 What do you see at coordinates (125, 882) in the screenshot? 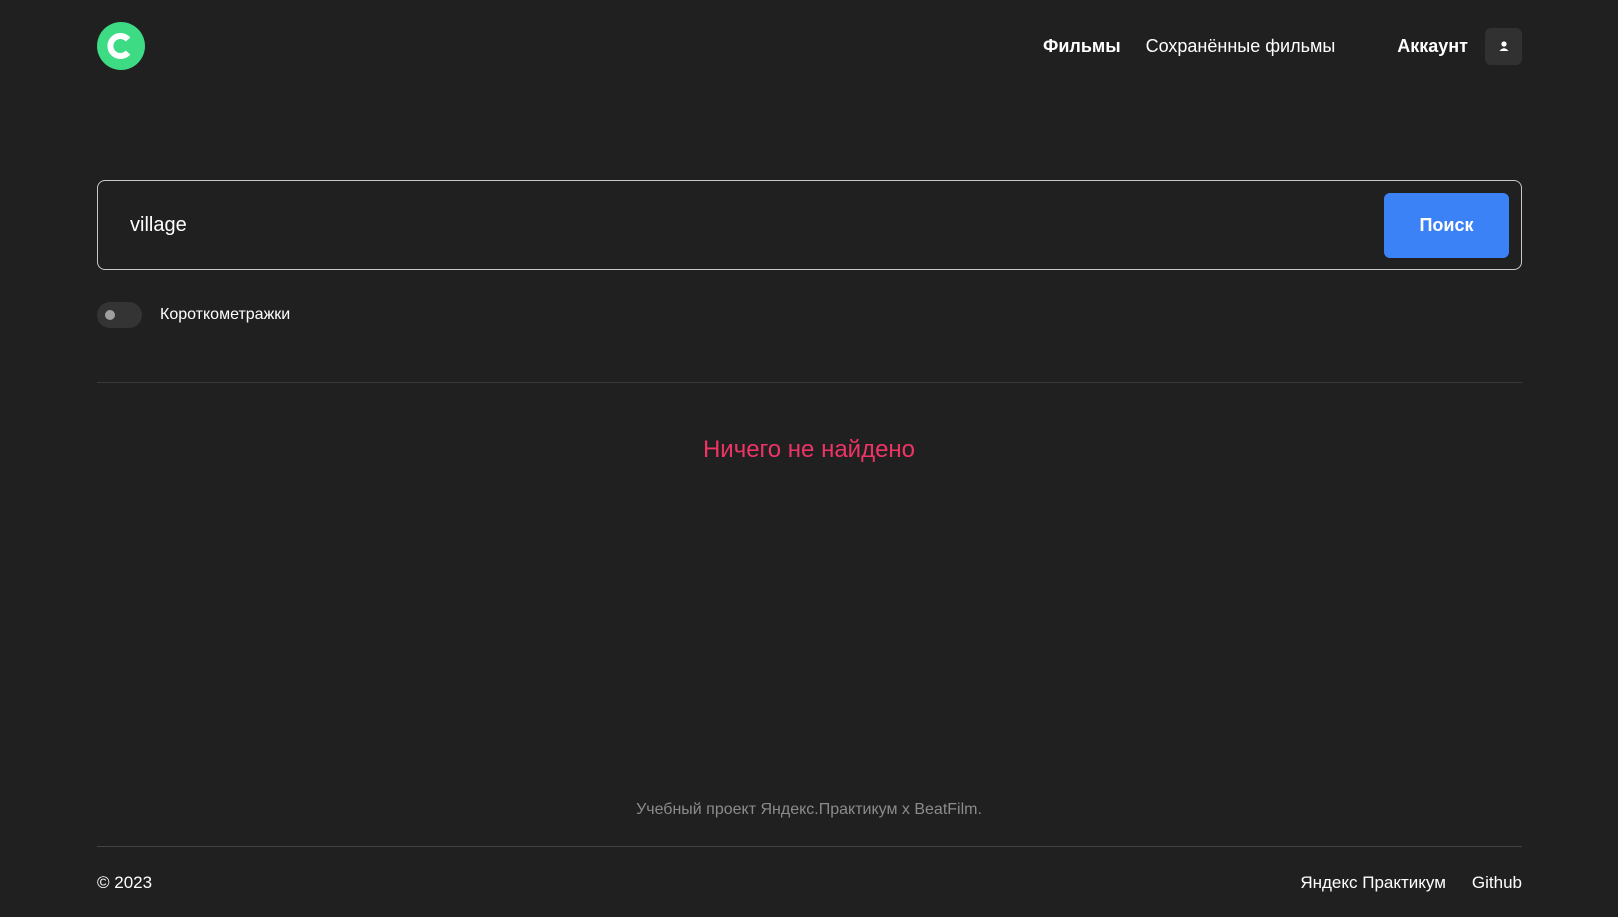
I see `copyright: © 2023` at bounding box center [125, 882].